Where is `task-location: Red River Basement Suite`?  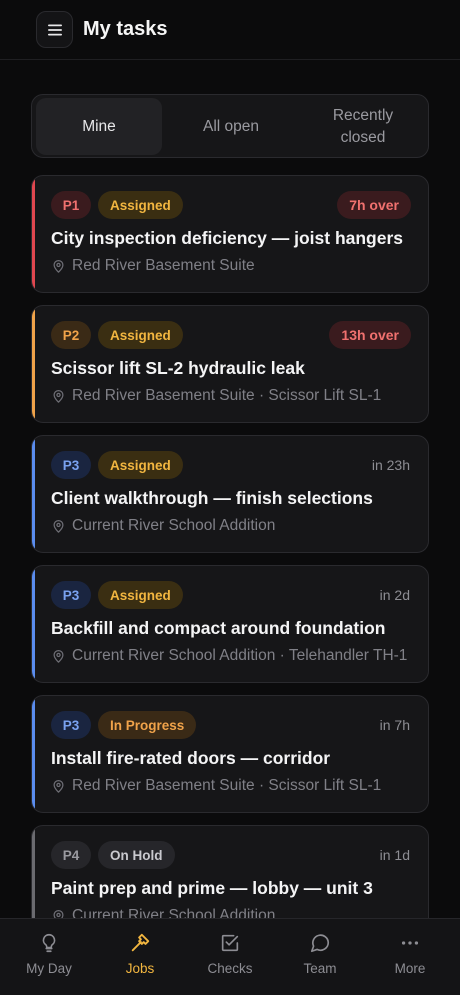
task-location: Red River Basement Suite is located at coordinates (153, 266).